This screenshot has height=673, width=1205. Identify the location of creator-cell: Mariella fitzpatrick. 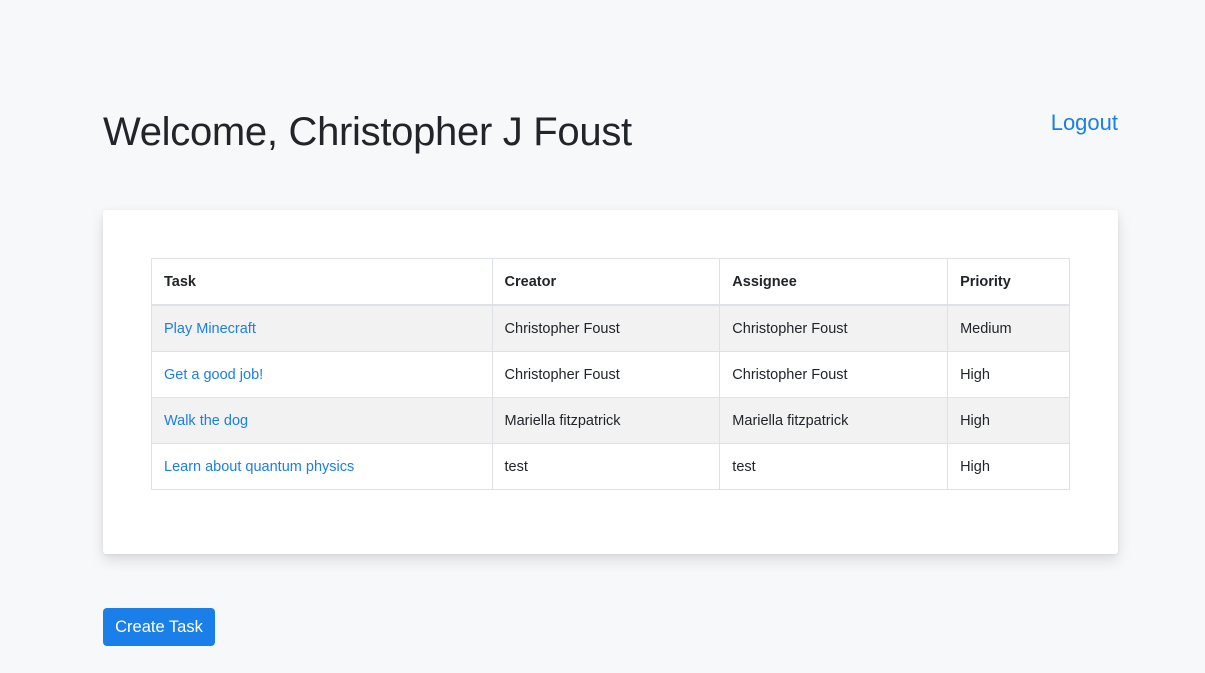
(606, 420).